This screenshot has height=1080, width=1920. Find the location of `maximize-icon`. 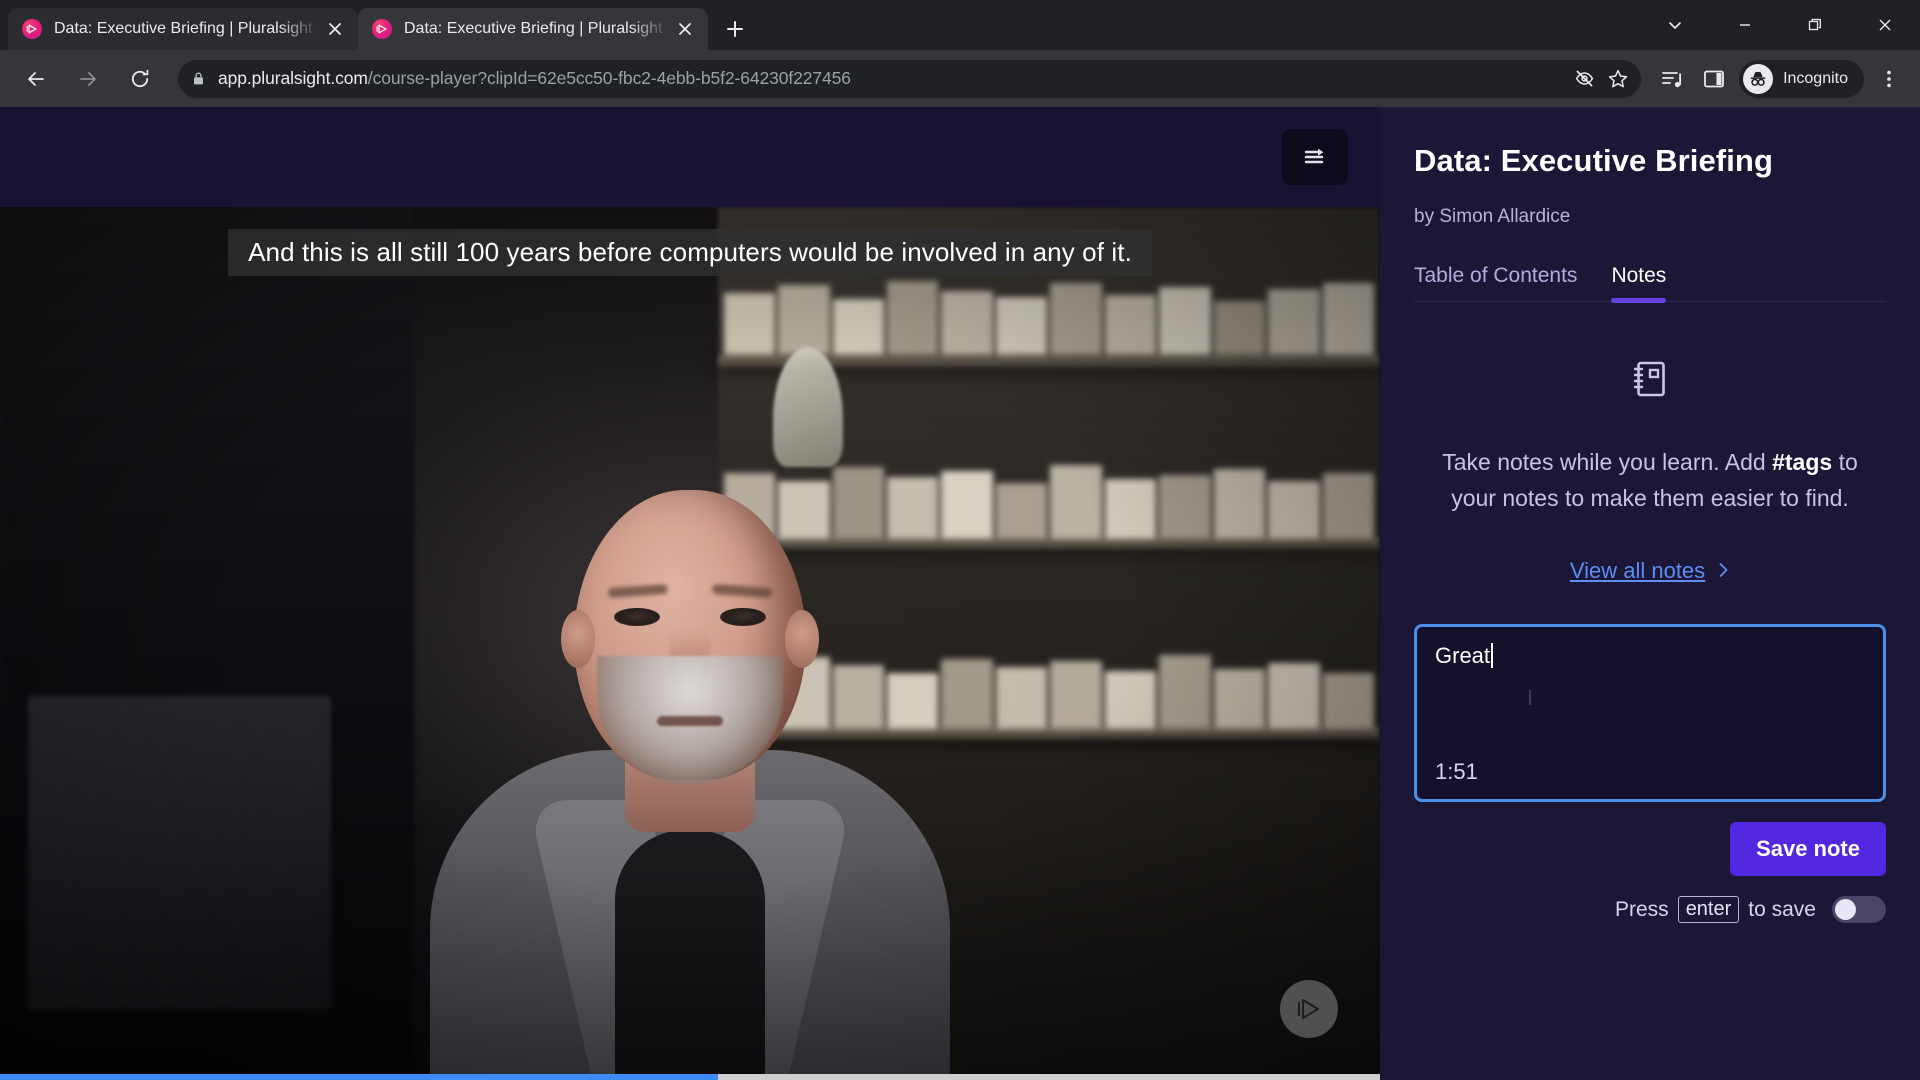

maximize-icon is located at coordinates (1815, 25).